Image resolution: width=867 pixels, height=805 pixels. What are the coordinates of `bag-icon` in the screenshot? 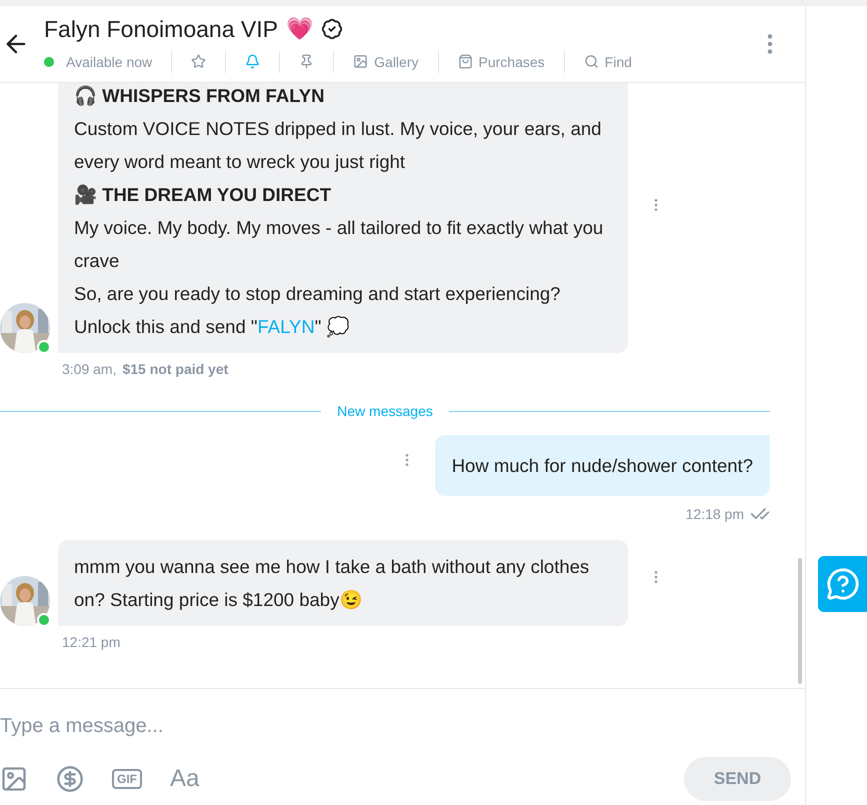 It's located at (465, 61).